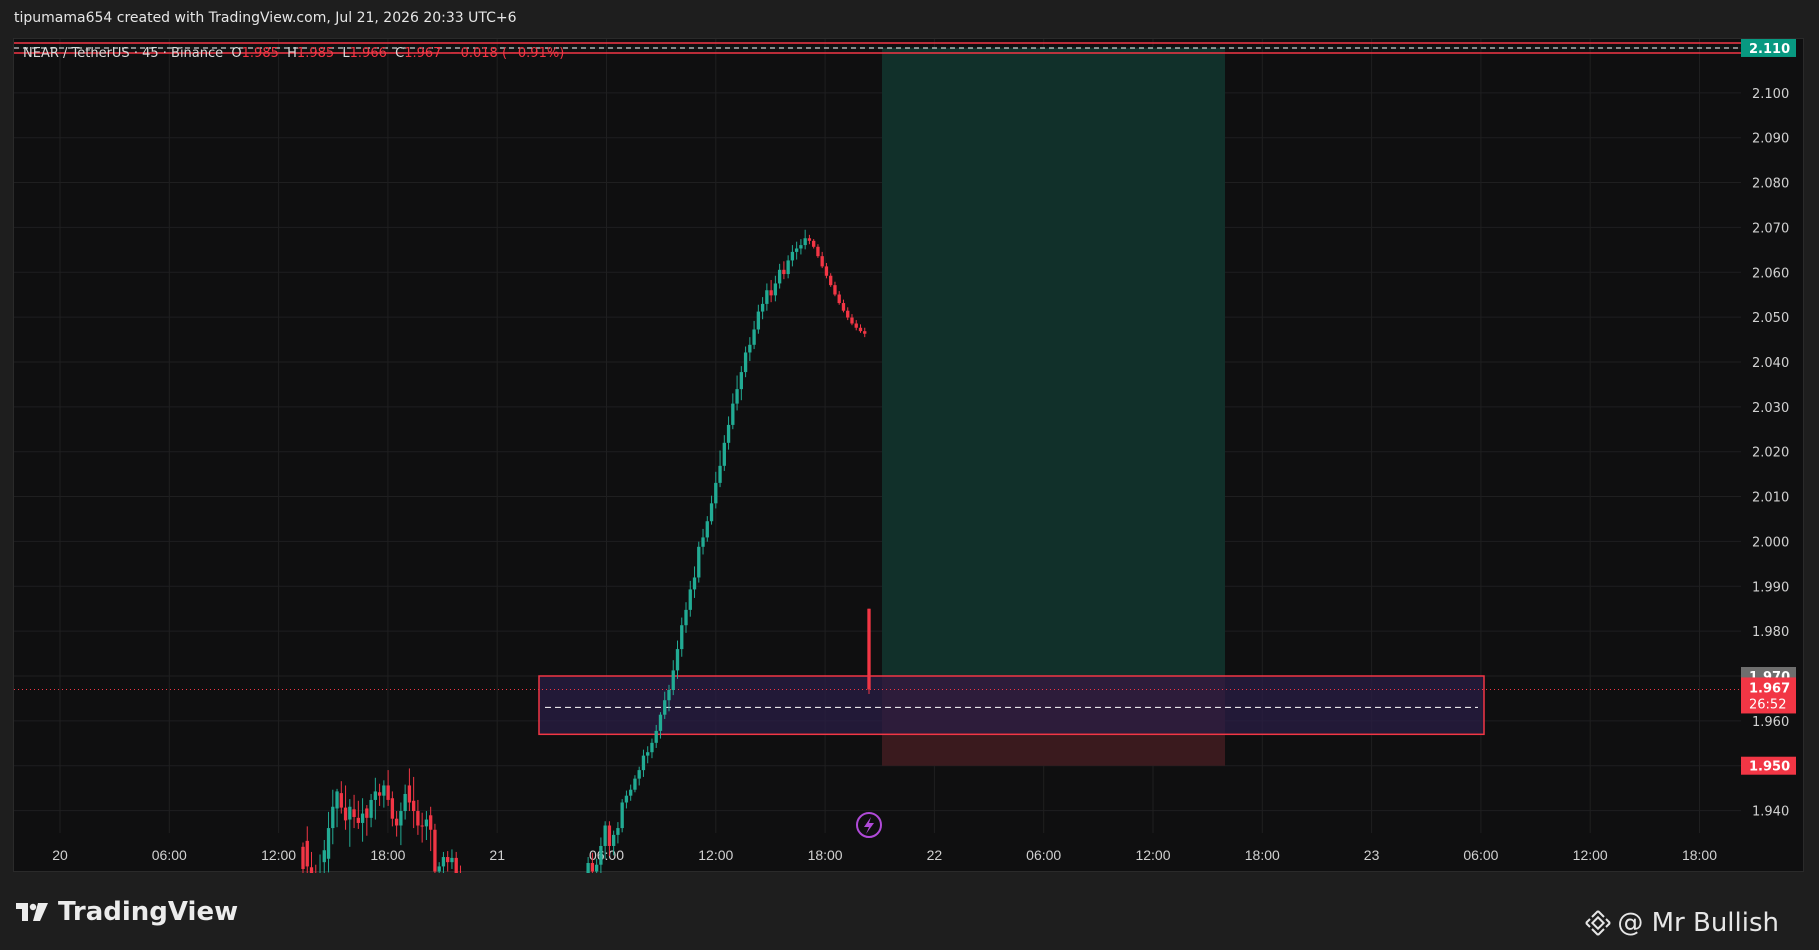 Image resolution: width=1819 pixels, height=950 pixels. What do you see at coordinates (1770, 632) in the screenshot?
I see `y-tick-label: 1.980` at bounding box center [1770, 632].